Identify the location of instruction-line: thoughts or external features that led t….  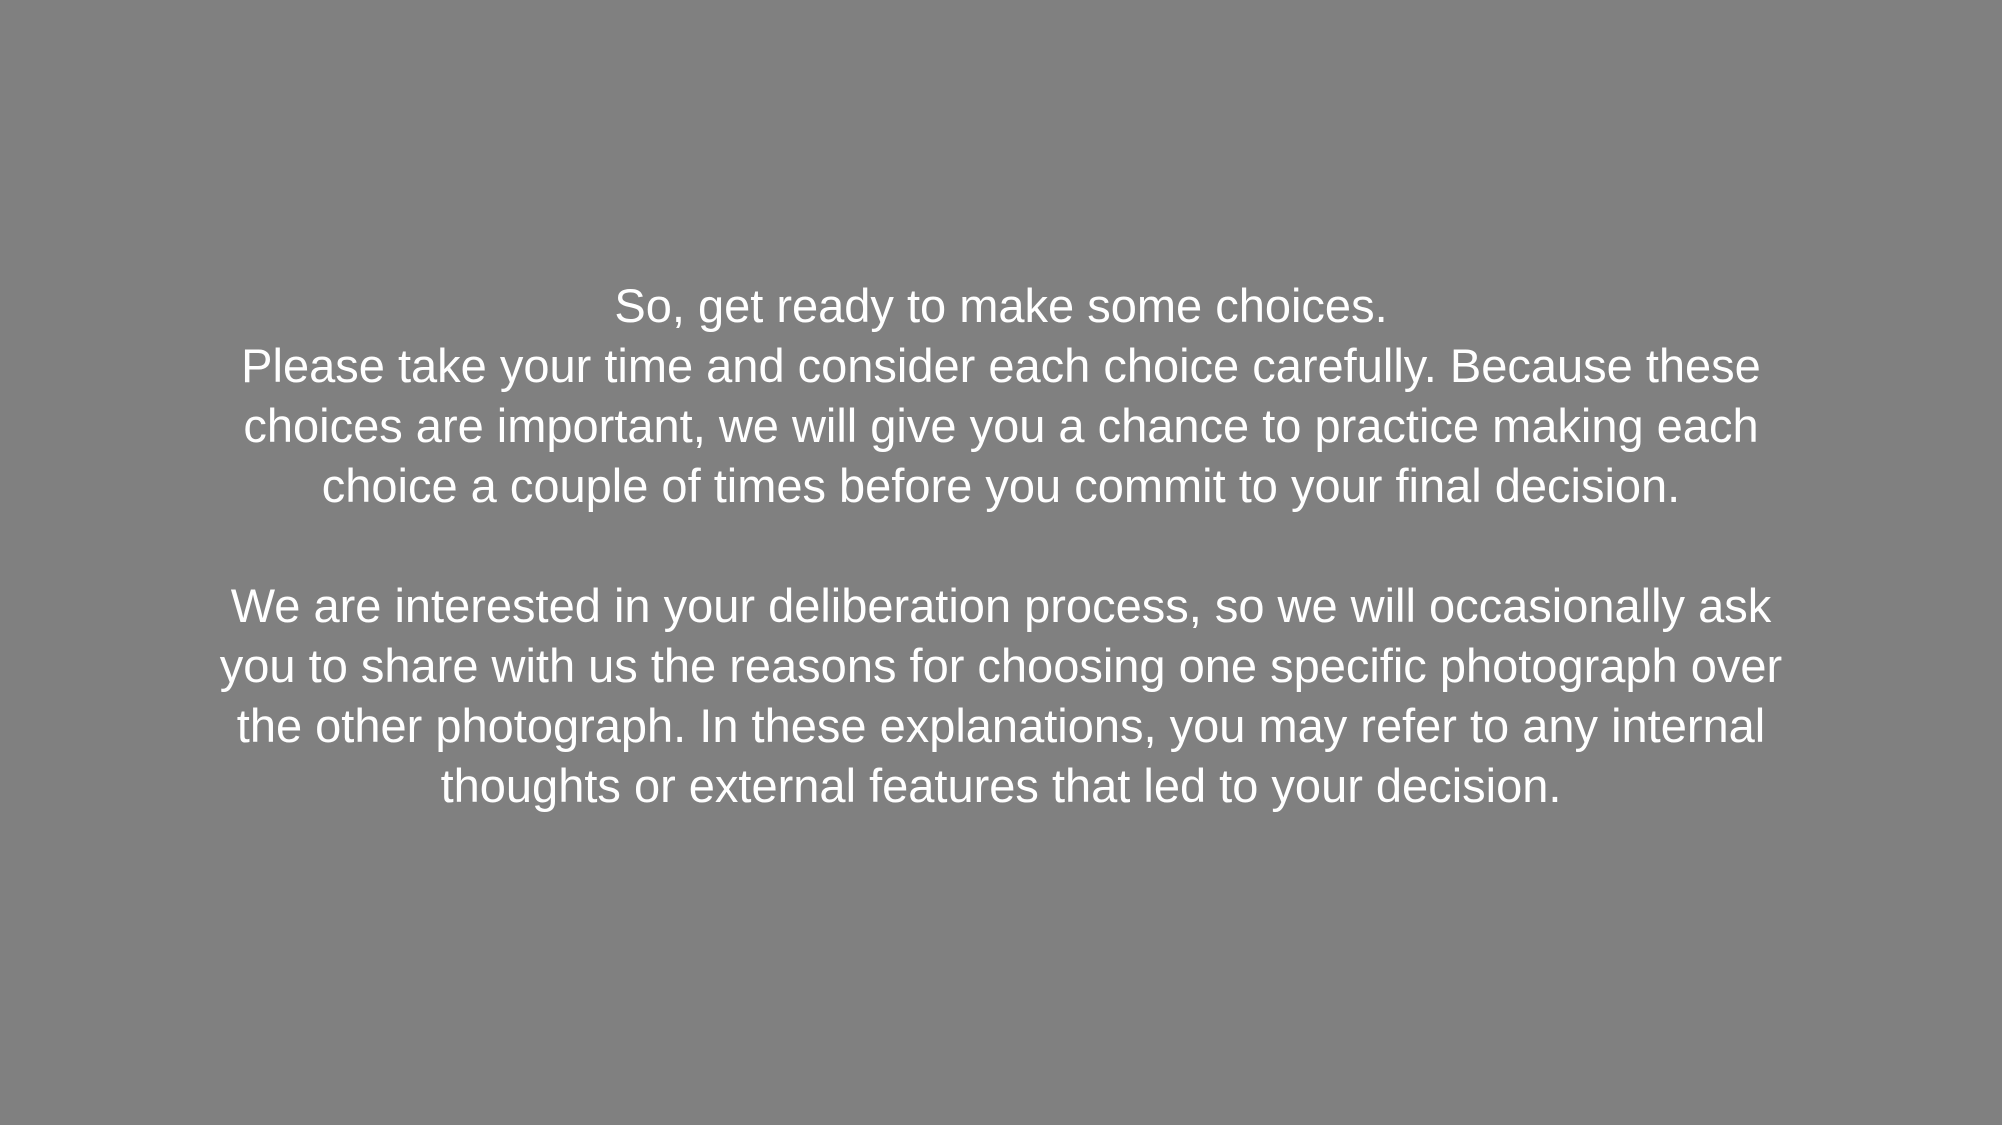
(1001, 785).